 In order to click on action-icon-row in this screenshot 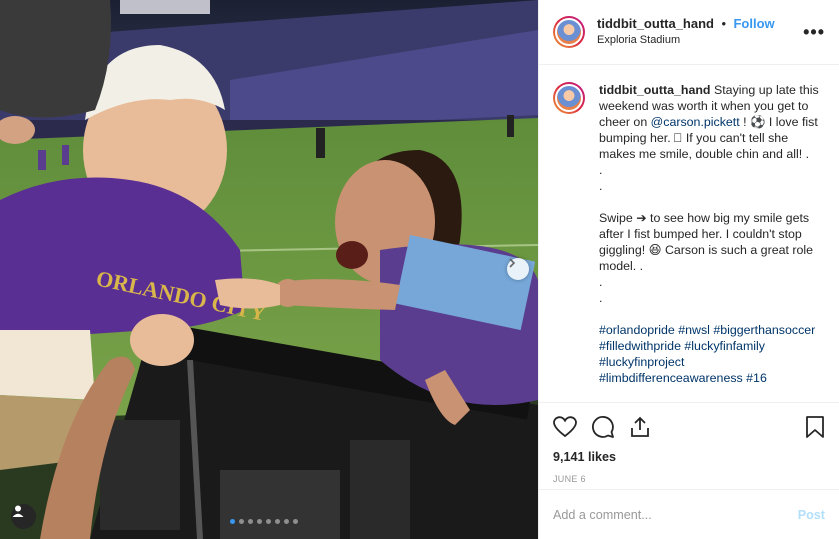, I will do `click(689, 427)`.